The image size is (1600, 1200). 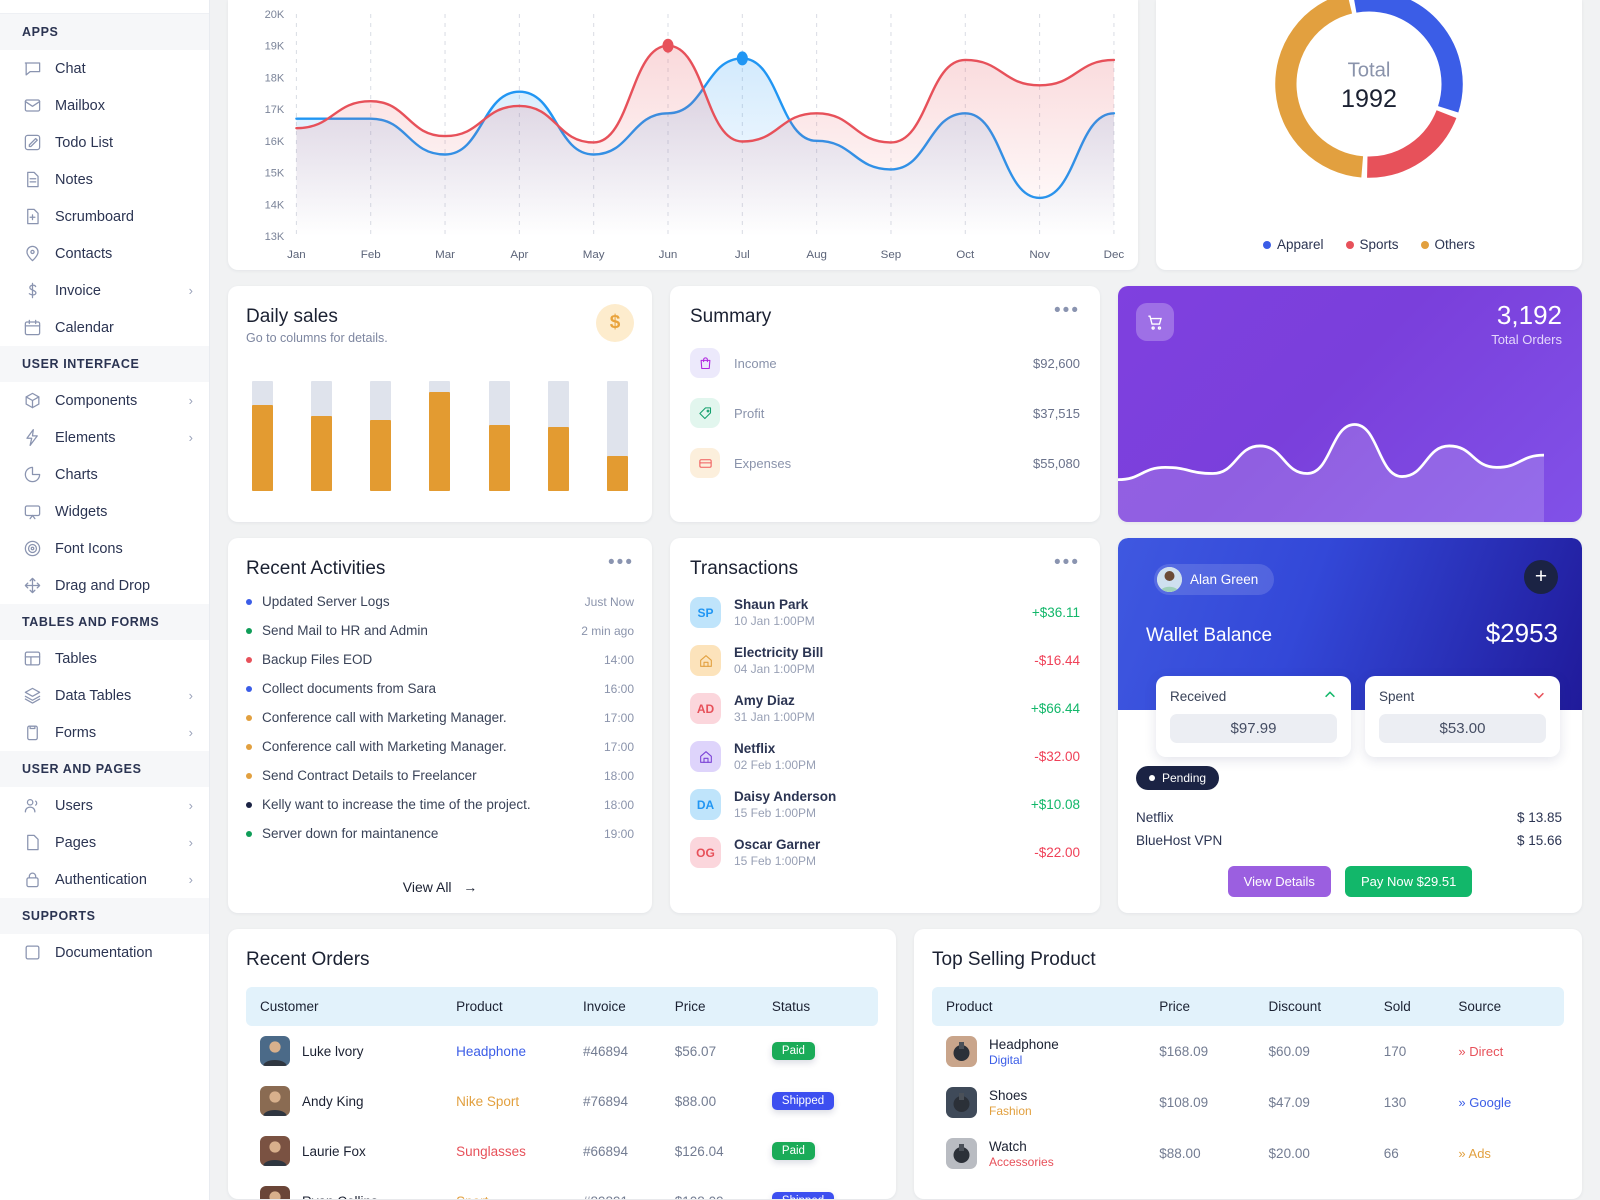 What do you see at coordinates (104, 658) in the screenshot?
I see `sidebar-item-tables: Tables` at bounding box center [104, 658].